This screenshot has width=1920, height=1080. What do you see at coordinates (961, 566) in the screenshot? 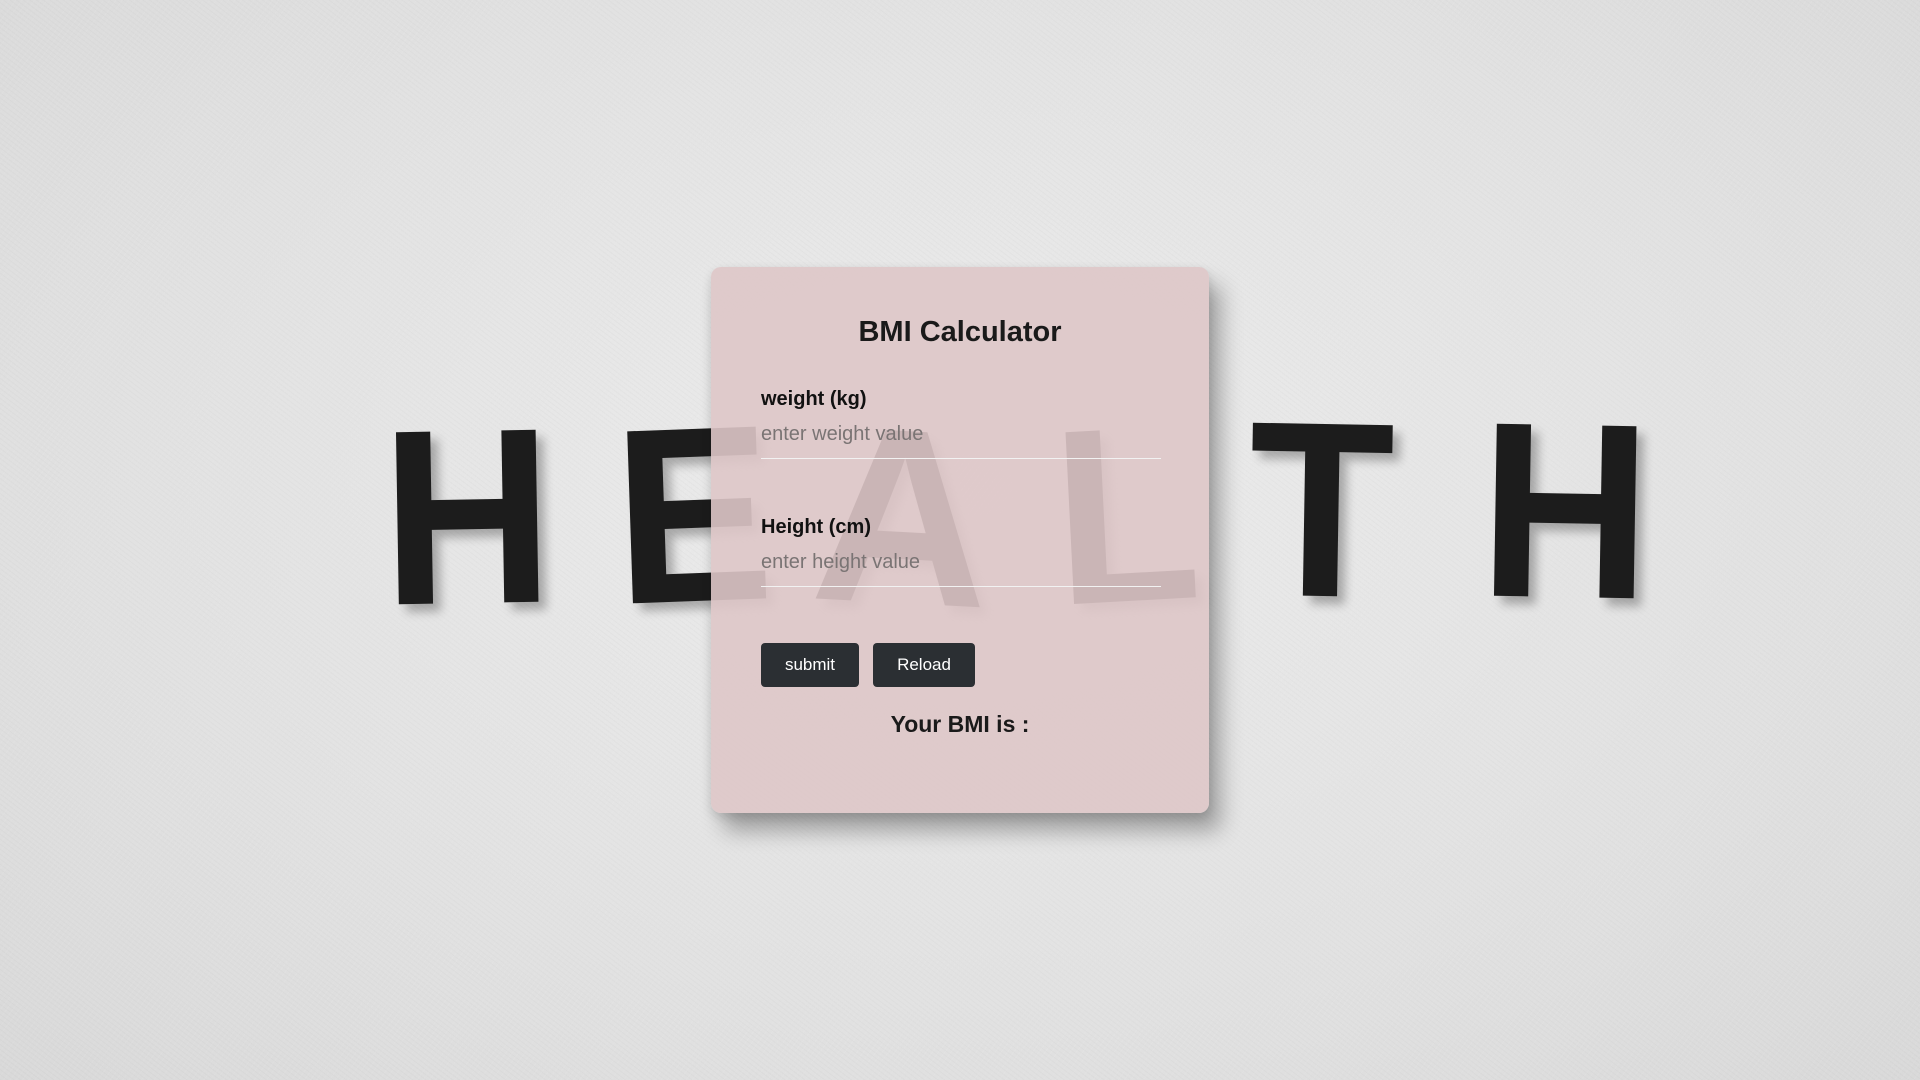
I see `height-input` at bounding box center [961, 566].